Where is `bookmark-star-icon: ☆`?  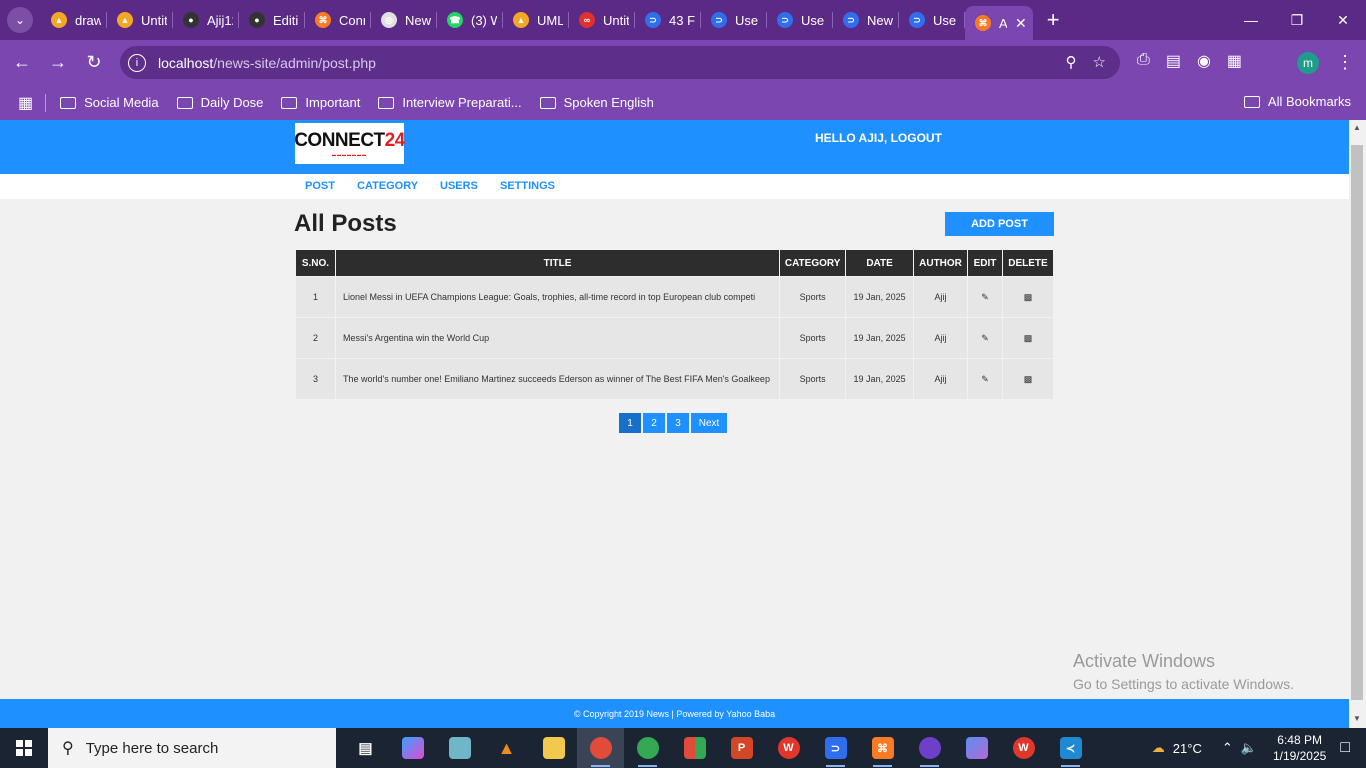
bookmark-star-icon: ☆ is located at coordinates (1099, 62).